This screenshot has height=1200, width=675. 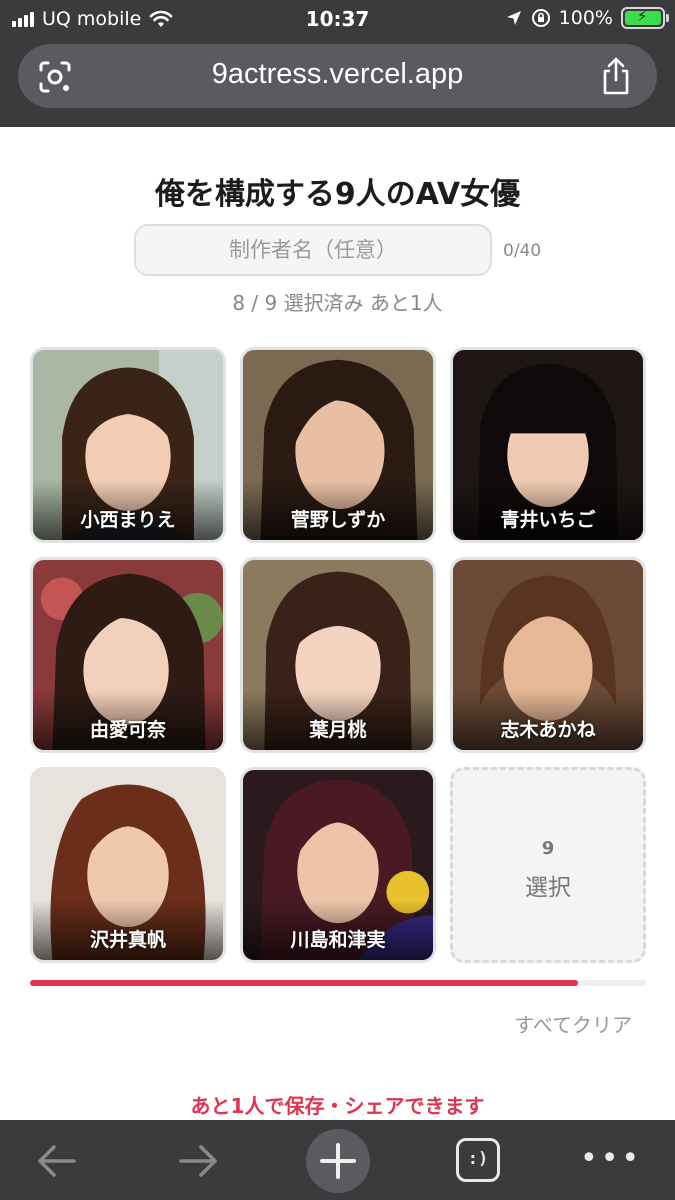 What do you see at coordinates (338, 865) in the screenshot?
I see `actress-card: 川島和津実` at bounding box center [338, 865].